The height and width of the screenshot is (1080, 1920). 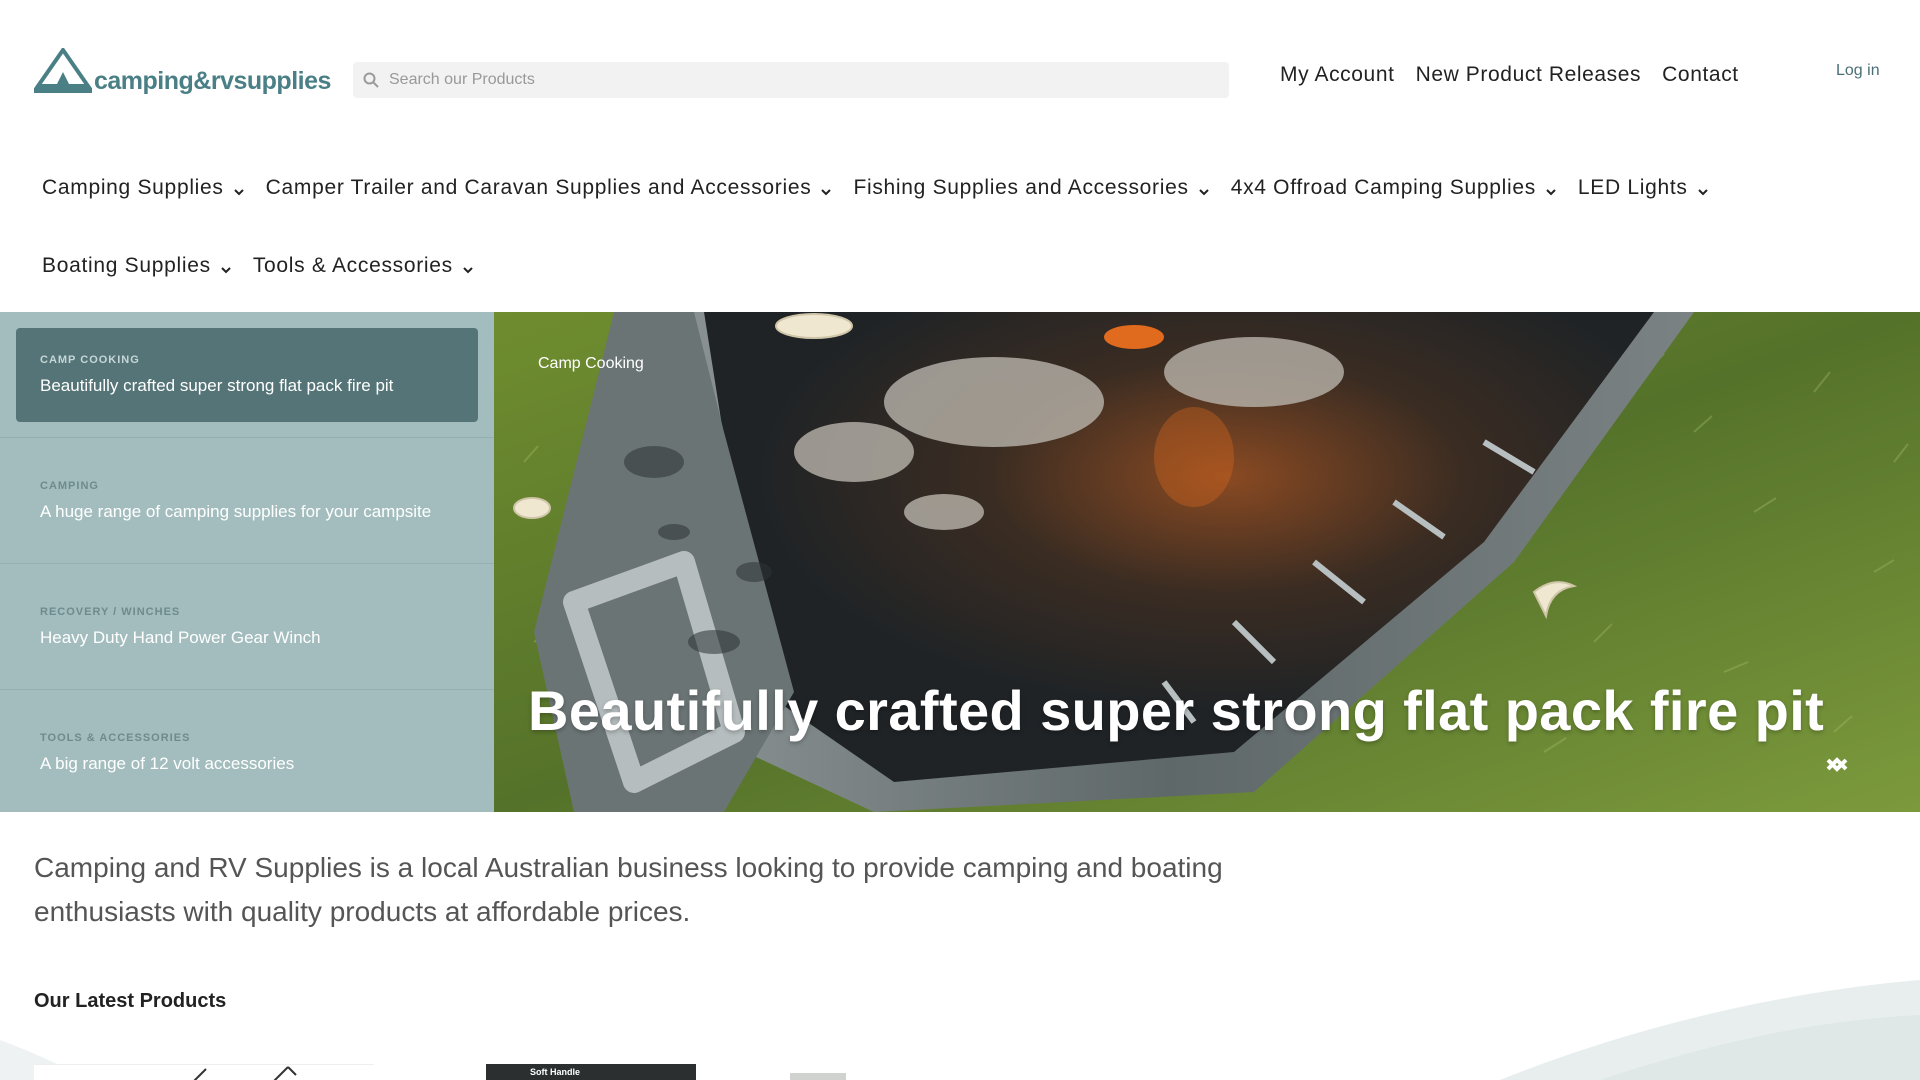 What do you see at coordinates (960, 1030) in the screenshot?
I see `background-wave` at bounding box center [960, 1030].